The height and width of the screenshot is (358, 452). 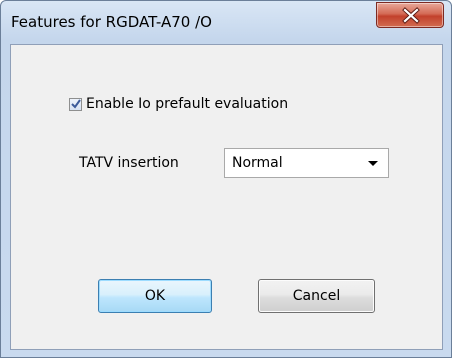 What do you see at coordinates (111, 22) in the screenshot?
I see `window-title: Features for RGDAT-A70 /O` at bounding box center [111, 22].